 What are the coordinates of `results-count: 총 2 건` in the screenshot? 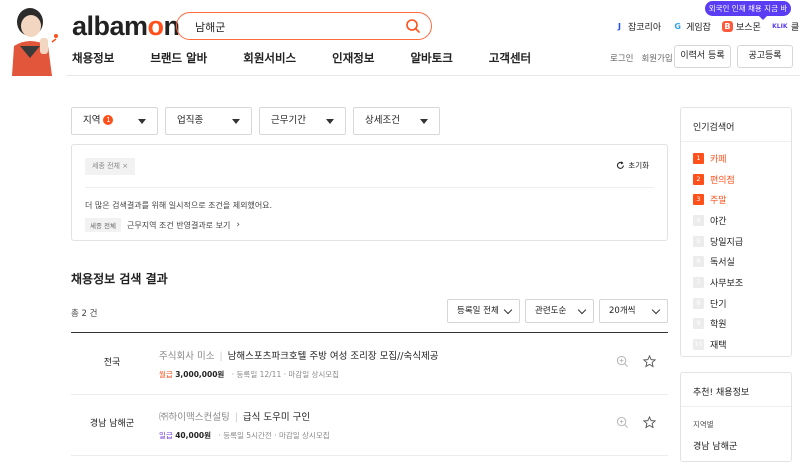 It's located at (84, 314).